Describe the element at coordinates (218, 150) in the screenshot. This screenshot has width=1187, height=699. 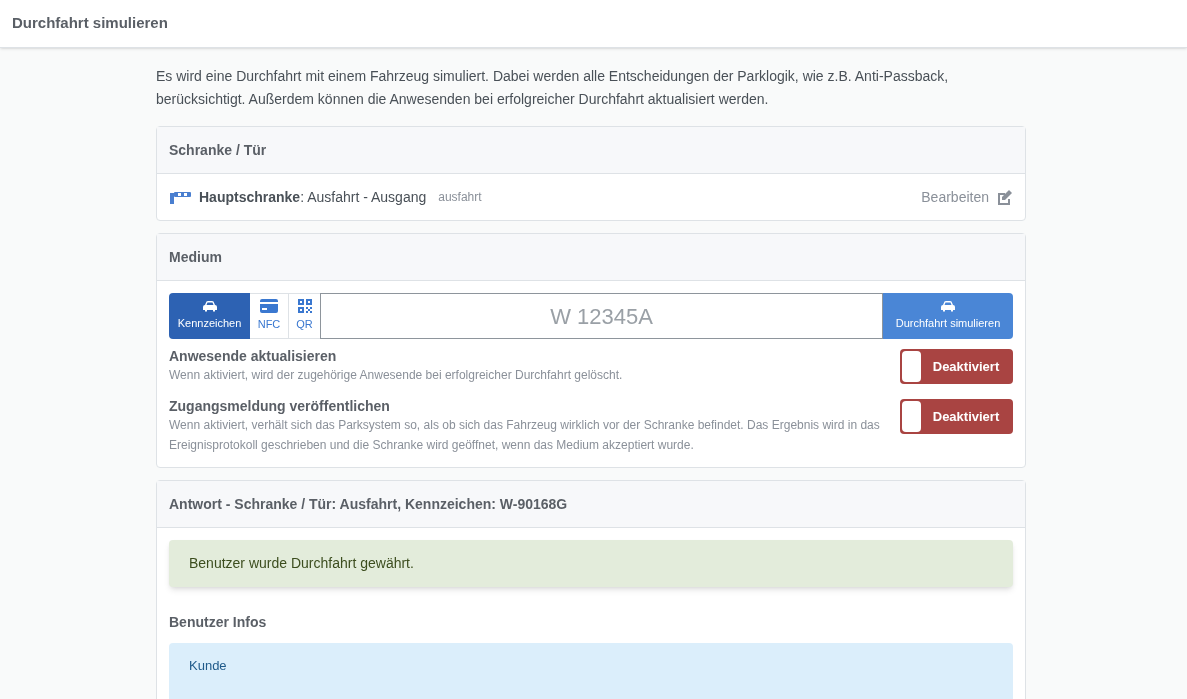
I see `card-title: Schranke / Tür` at that location.